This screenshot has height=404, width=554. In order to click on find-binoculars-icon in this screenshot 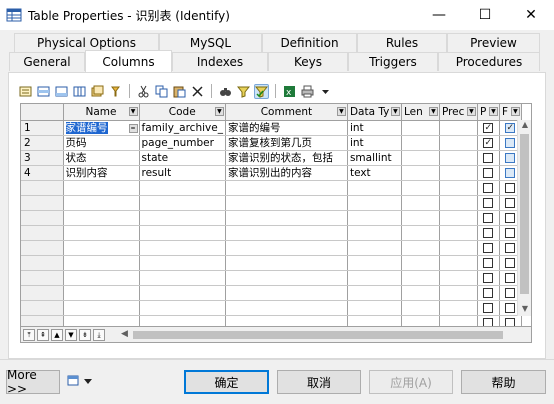, I will do `click(225, 91)`.